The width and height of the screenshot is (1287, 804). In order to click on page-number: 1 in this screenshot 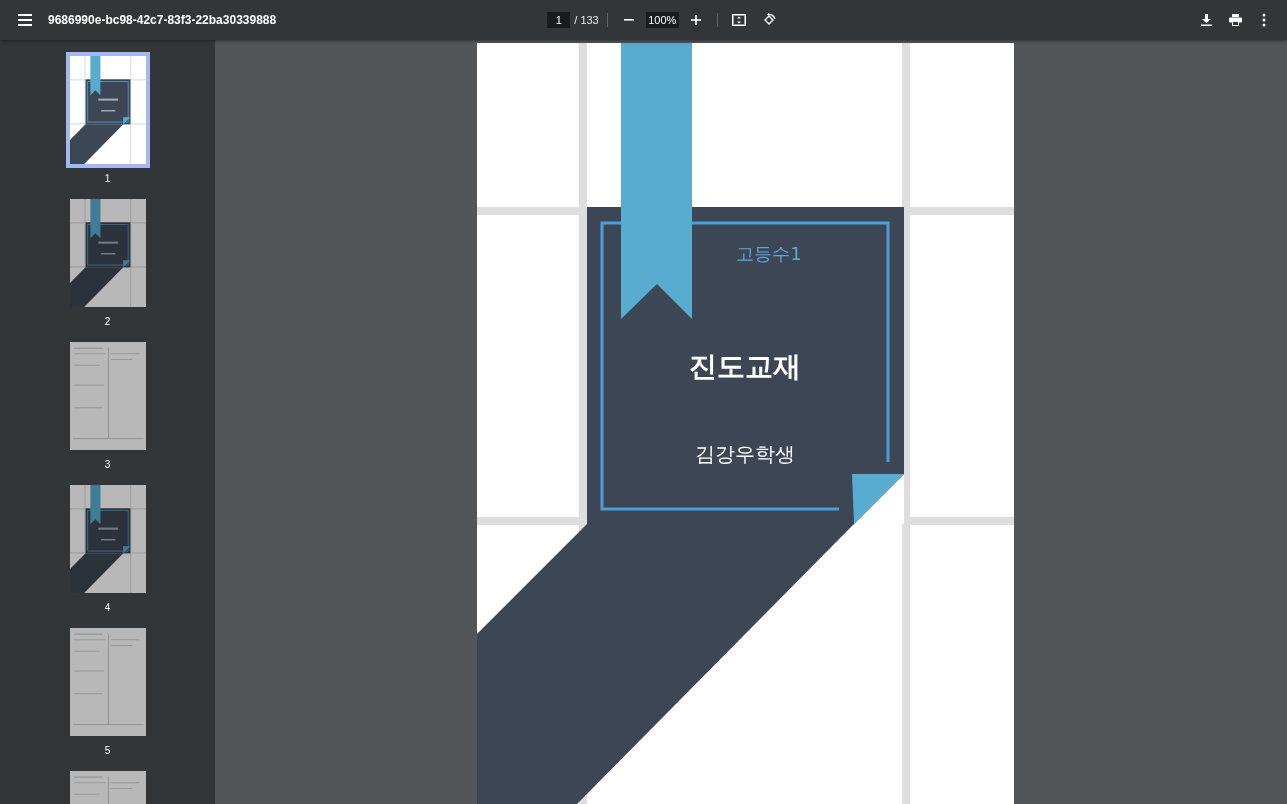, I will do `click(107, 178)`.